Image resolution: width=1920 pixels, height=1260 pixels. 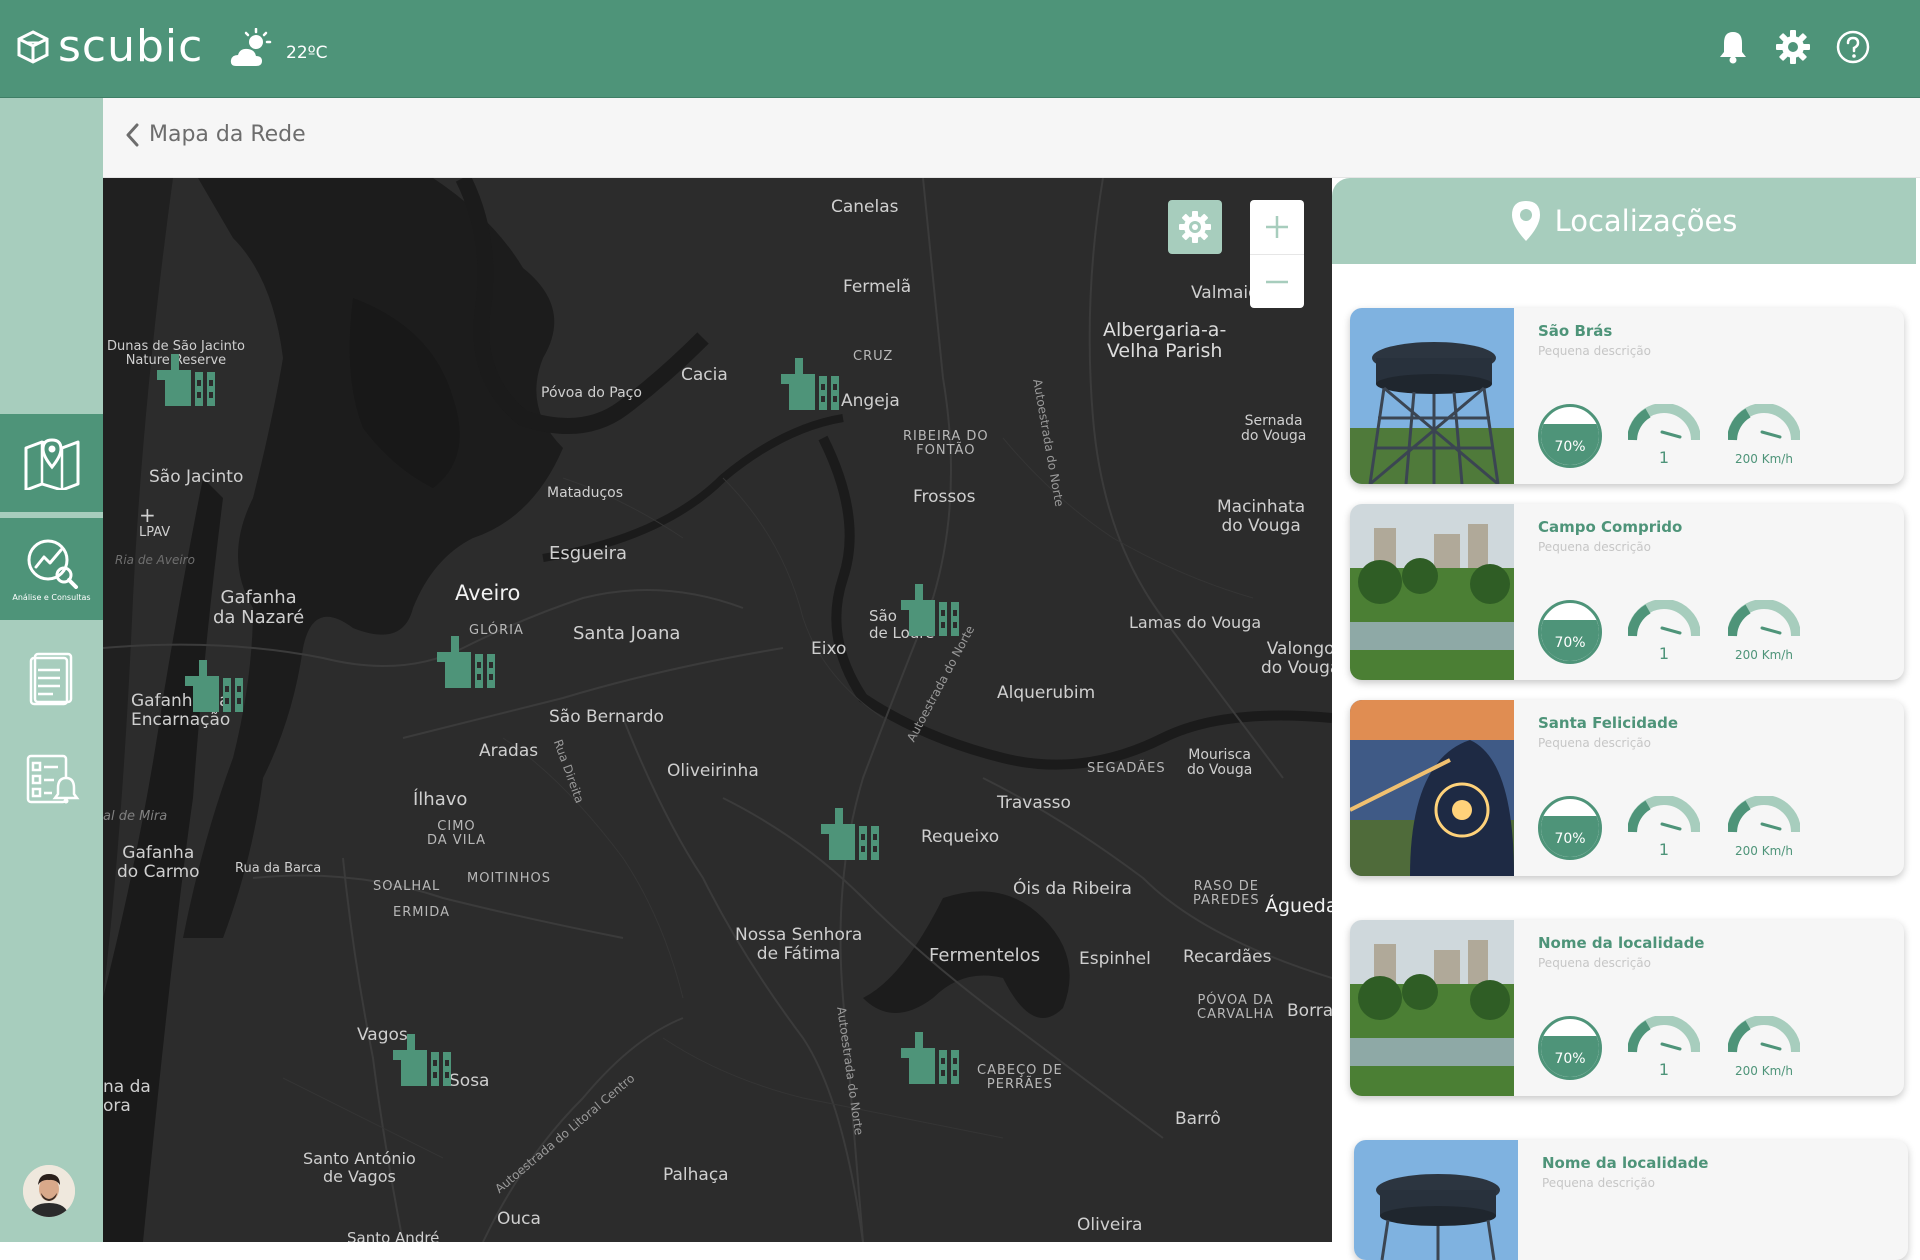 I want to click on map-label: RIBEIRA DO FONTÃO, so click(x=946, y=444).